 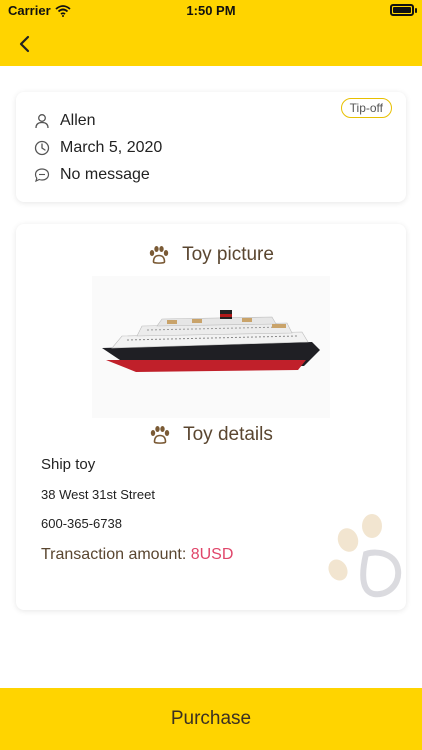 What do you see at coordinates (366, 108) in the screenshot?
I see `tip-off-button: Tip-off` at bounding box center [366, 108].